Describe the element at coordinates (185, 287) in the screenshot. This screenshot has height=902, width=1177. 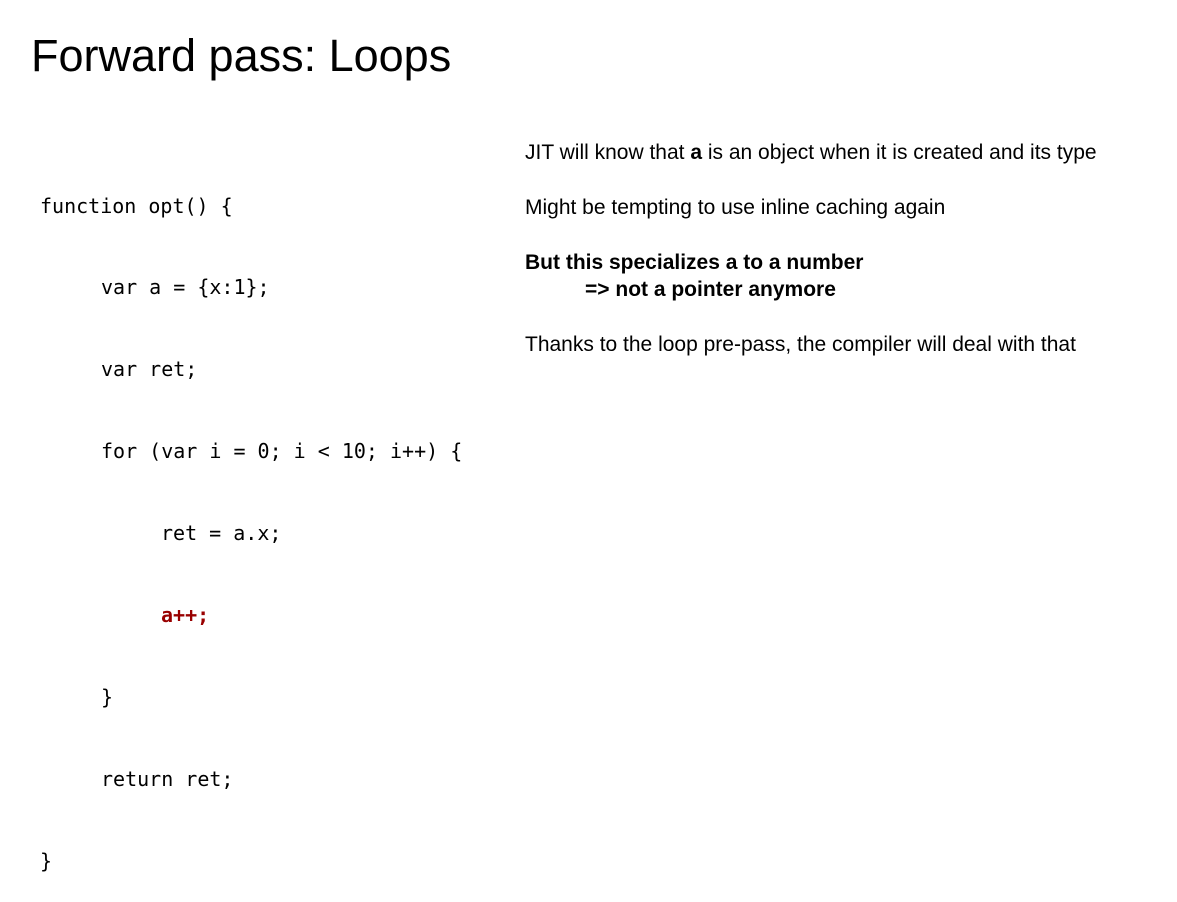
I see `code-line-var-a: var a = {x:1};` at that location.